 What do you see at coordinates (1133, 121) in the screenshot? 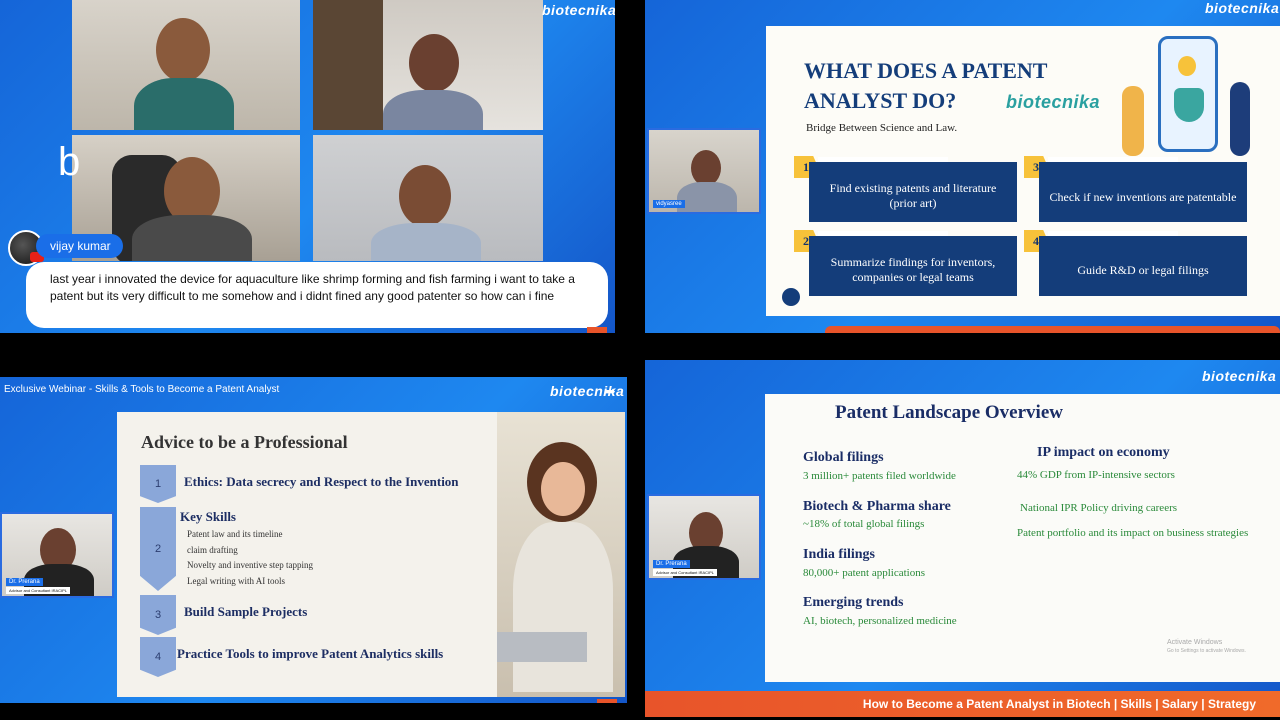
I see `person-illustration-left` at bounding box center [1133, 121].